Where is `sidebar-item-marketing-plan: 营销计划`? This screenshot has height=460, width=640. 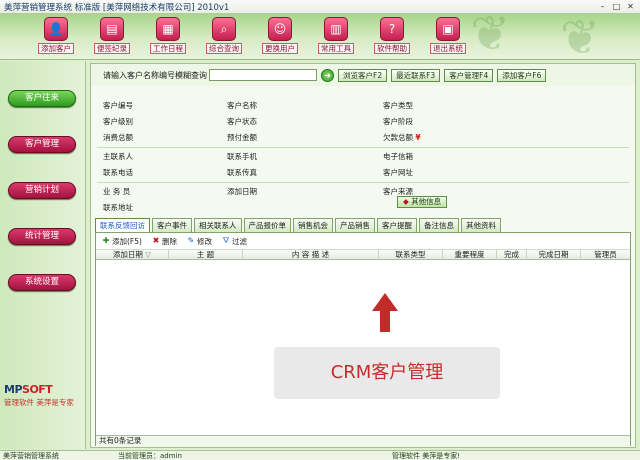 sidebar-item-marketing-plan: 营销计划 is located at coordinates (42, 190).